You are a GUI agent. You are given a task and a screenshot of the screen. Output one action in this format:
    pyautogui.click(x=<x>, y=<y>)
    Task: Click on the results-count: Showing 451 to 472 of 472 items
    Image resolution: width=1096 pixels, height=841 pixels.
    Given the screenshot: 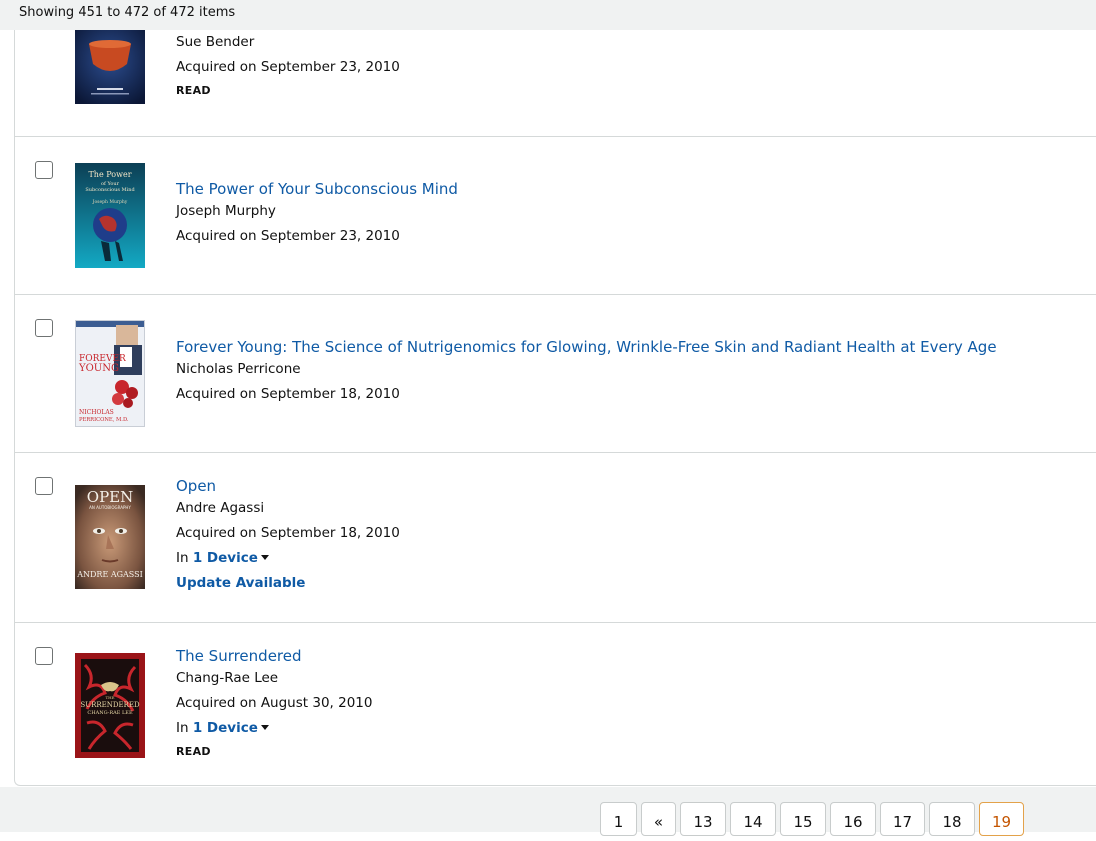 What is the action you would take?
    pyautogui.click(x=127, y=12)
    